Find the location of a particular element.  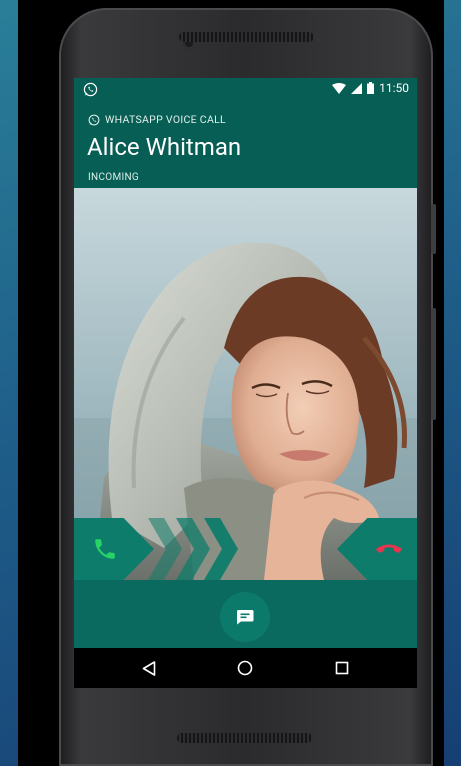

back-icon is located at coordinates (149, 668).